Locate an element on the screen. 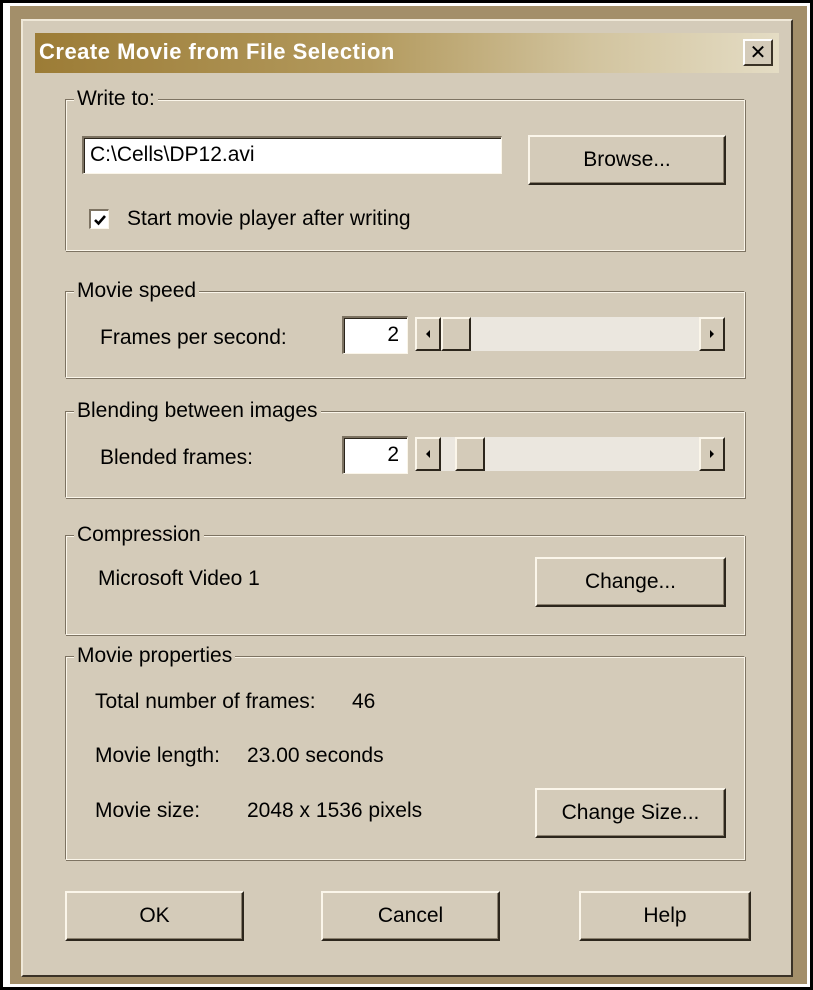  fps-decrement-button is located at coordinates (428, 334).